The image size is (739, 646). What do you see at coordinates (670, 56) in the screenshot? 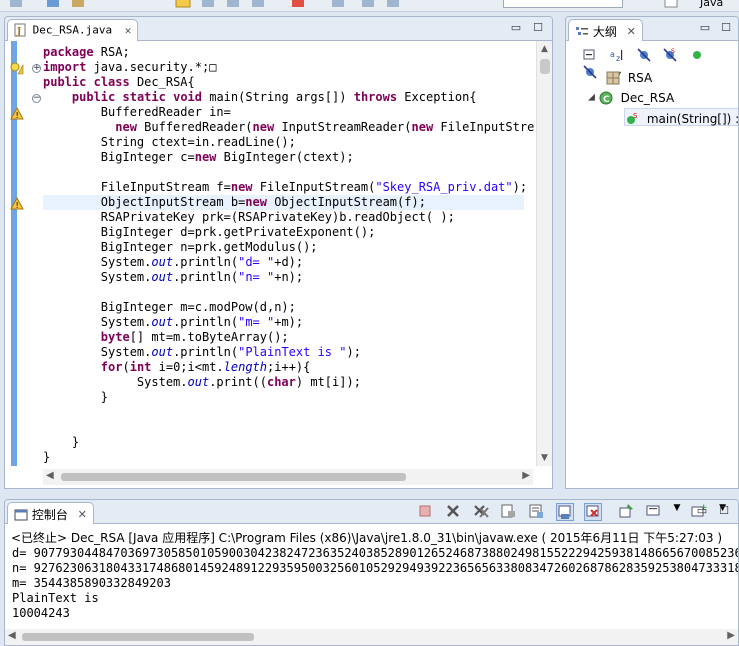
I see `hide-static-icon: S` at bounding box center [670, 56].